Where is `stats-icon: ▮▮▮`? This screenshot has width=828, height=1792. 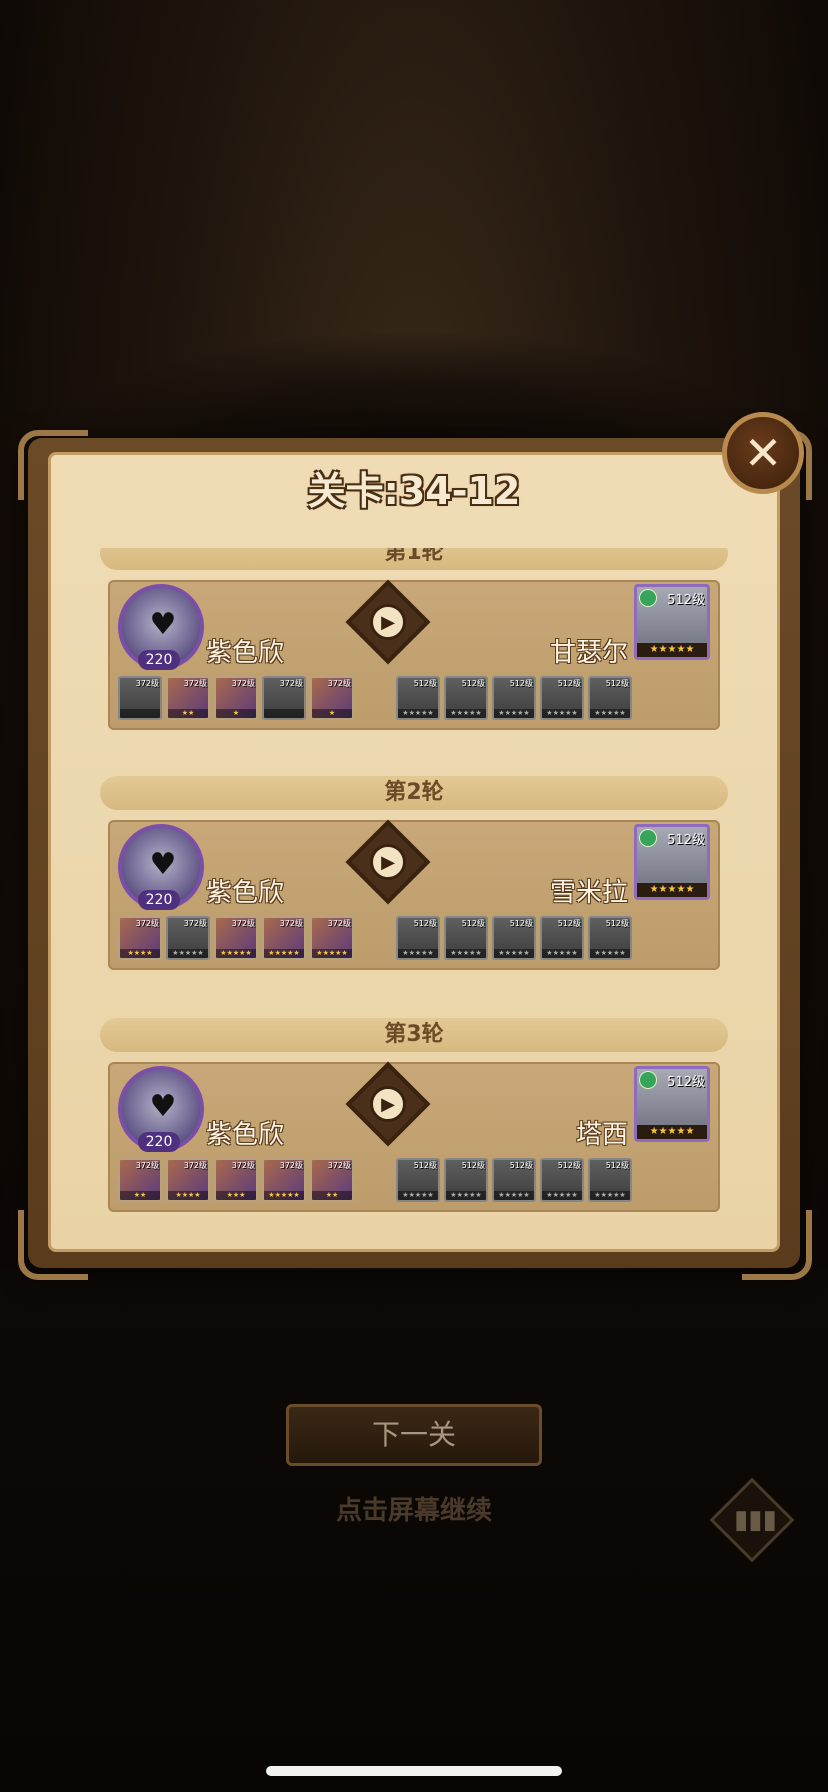 stats-icon: ▮▮▮ is located at coordinates (755, 1520).